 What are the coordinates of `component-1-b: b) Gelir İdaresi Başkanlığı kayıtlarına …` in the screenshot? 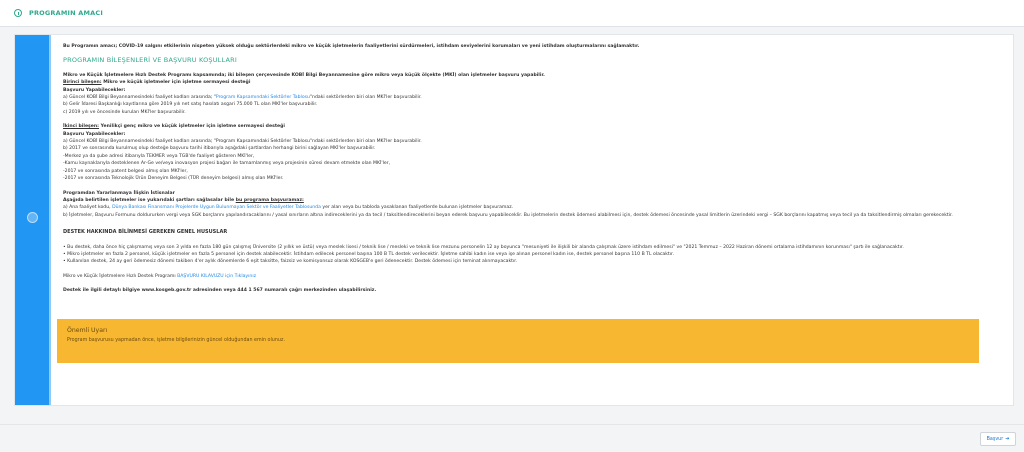 It's located at (190, 105).